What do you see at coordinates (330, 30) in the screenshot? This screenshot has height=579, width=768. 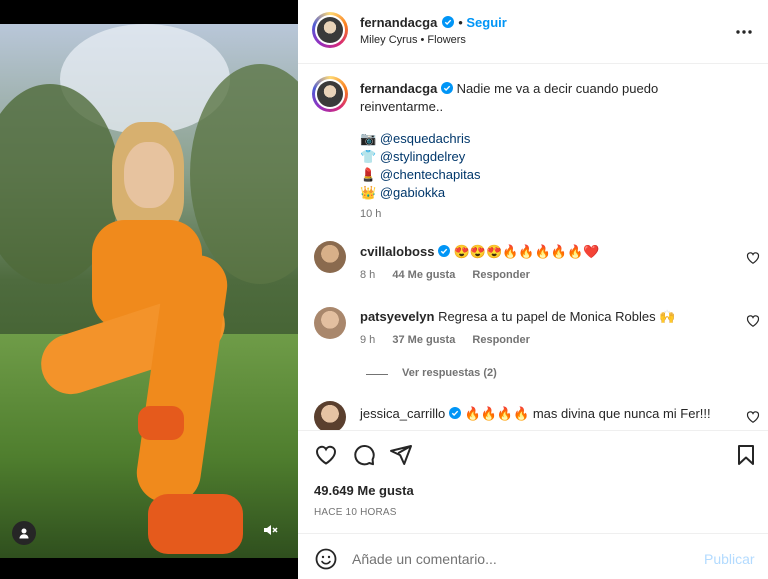 I see `author-avatar` at bounding box center [330, 30].